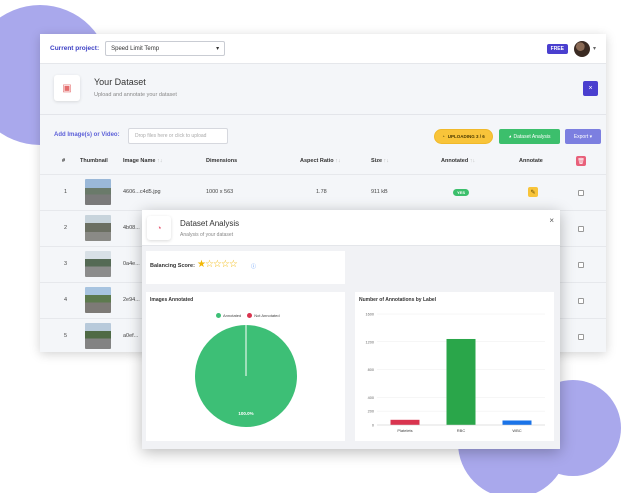 This screenshot has height=493, width=621. What do you see at coordinates (461, 192) in the screenshot?
I see `annotated-badge: YES` at bounding box center [461, 192].